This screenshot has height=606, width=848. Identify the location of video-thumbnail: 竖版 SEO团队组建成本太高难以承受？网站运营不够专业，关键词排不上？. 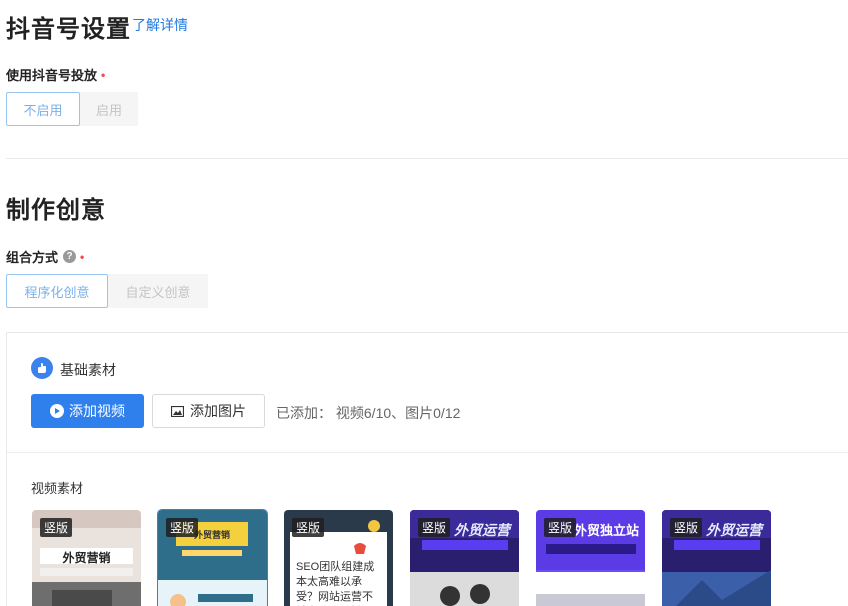
(338, 558).